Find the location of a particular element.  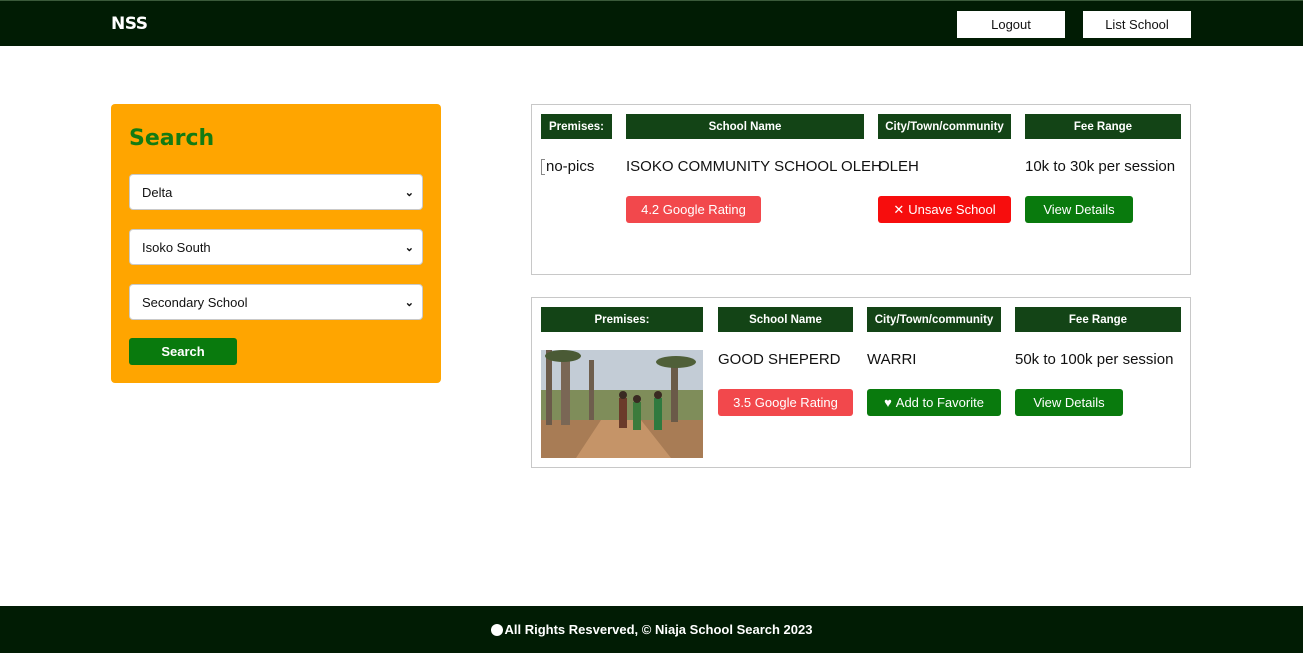

school-level-select: Secondary School ⌄ is located at coordinates (276, 302).